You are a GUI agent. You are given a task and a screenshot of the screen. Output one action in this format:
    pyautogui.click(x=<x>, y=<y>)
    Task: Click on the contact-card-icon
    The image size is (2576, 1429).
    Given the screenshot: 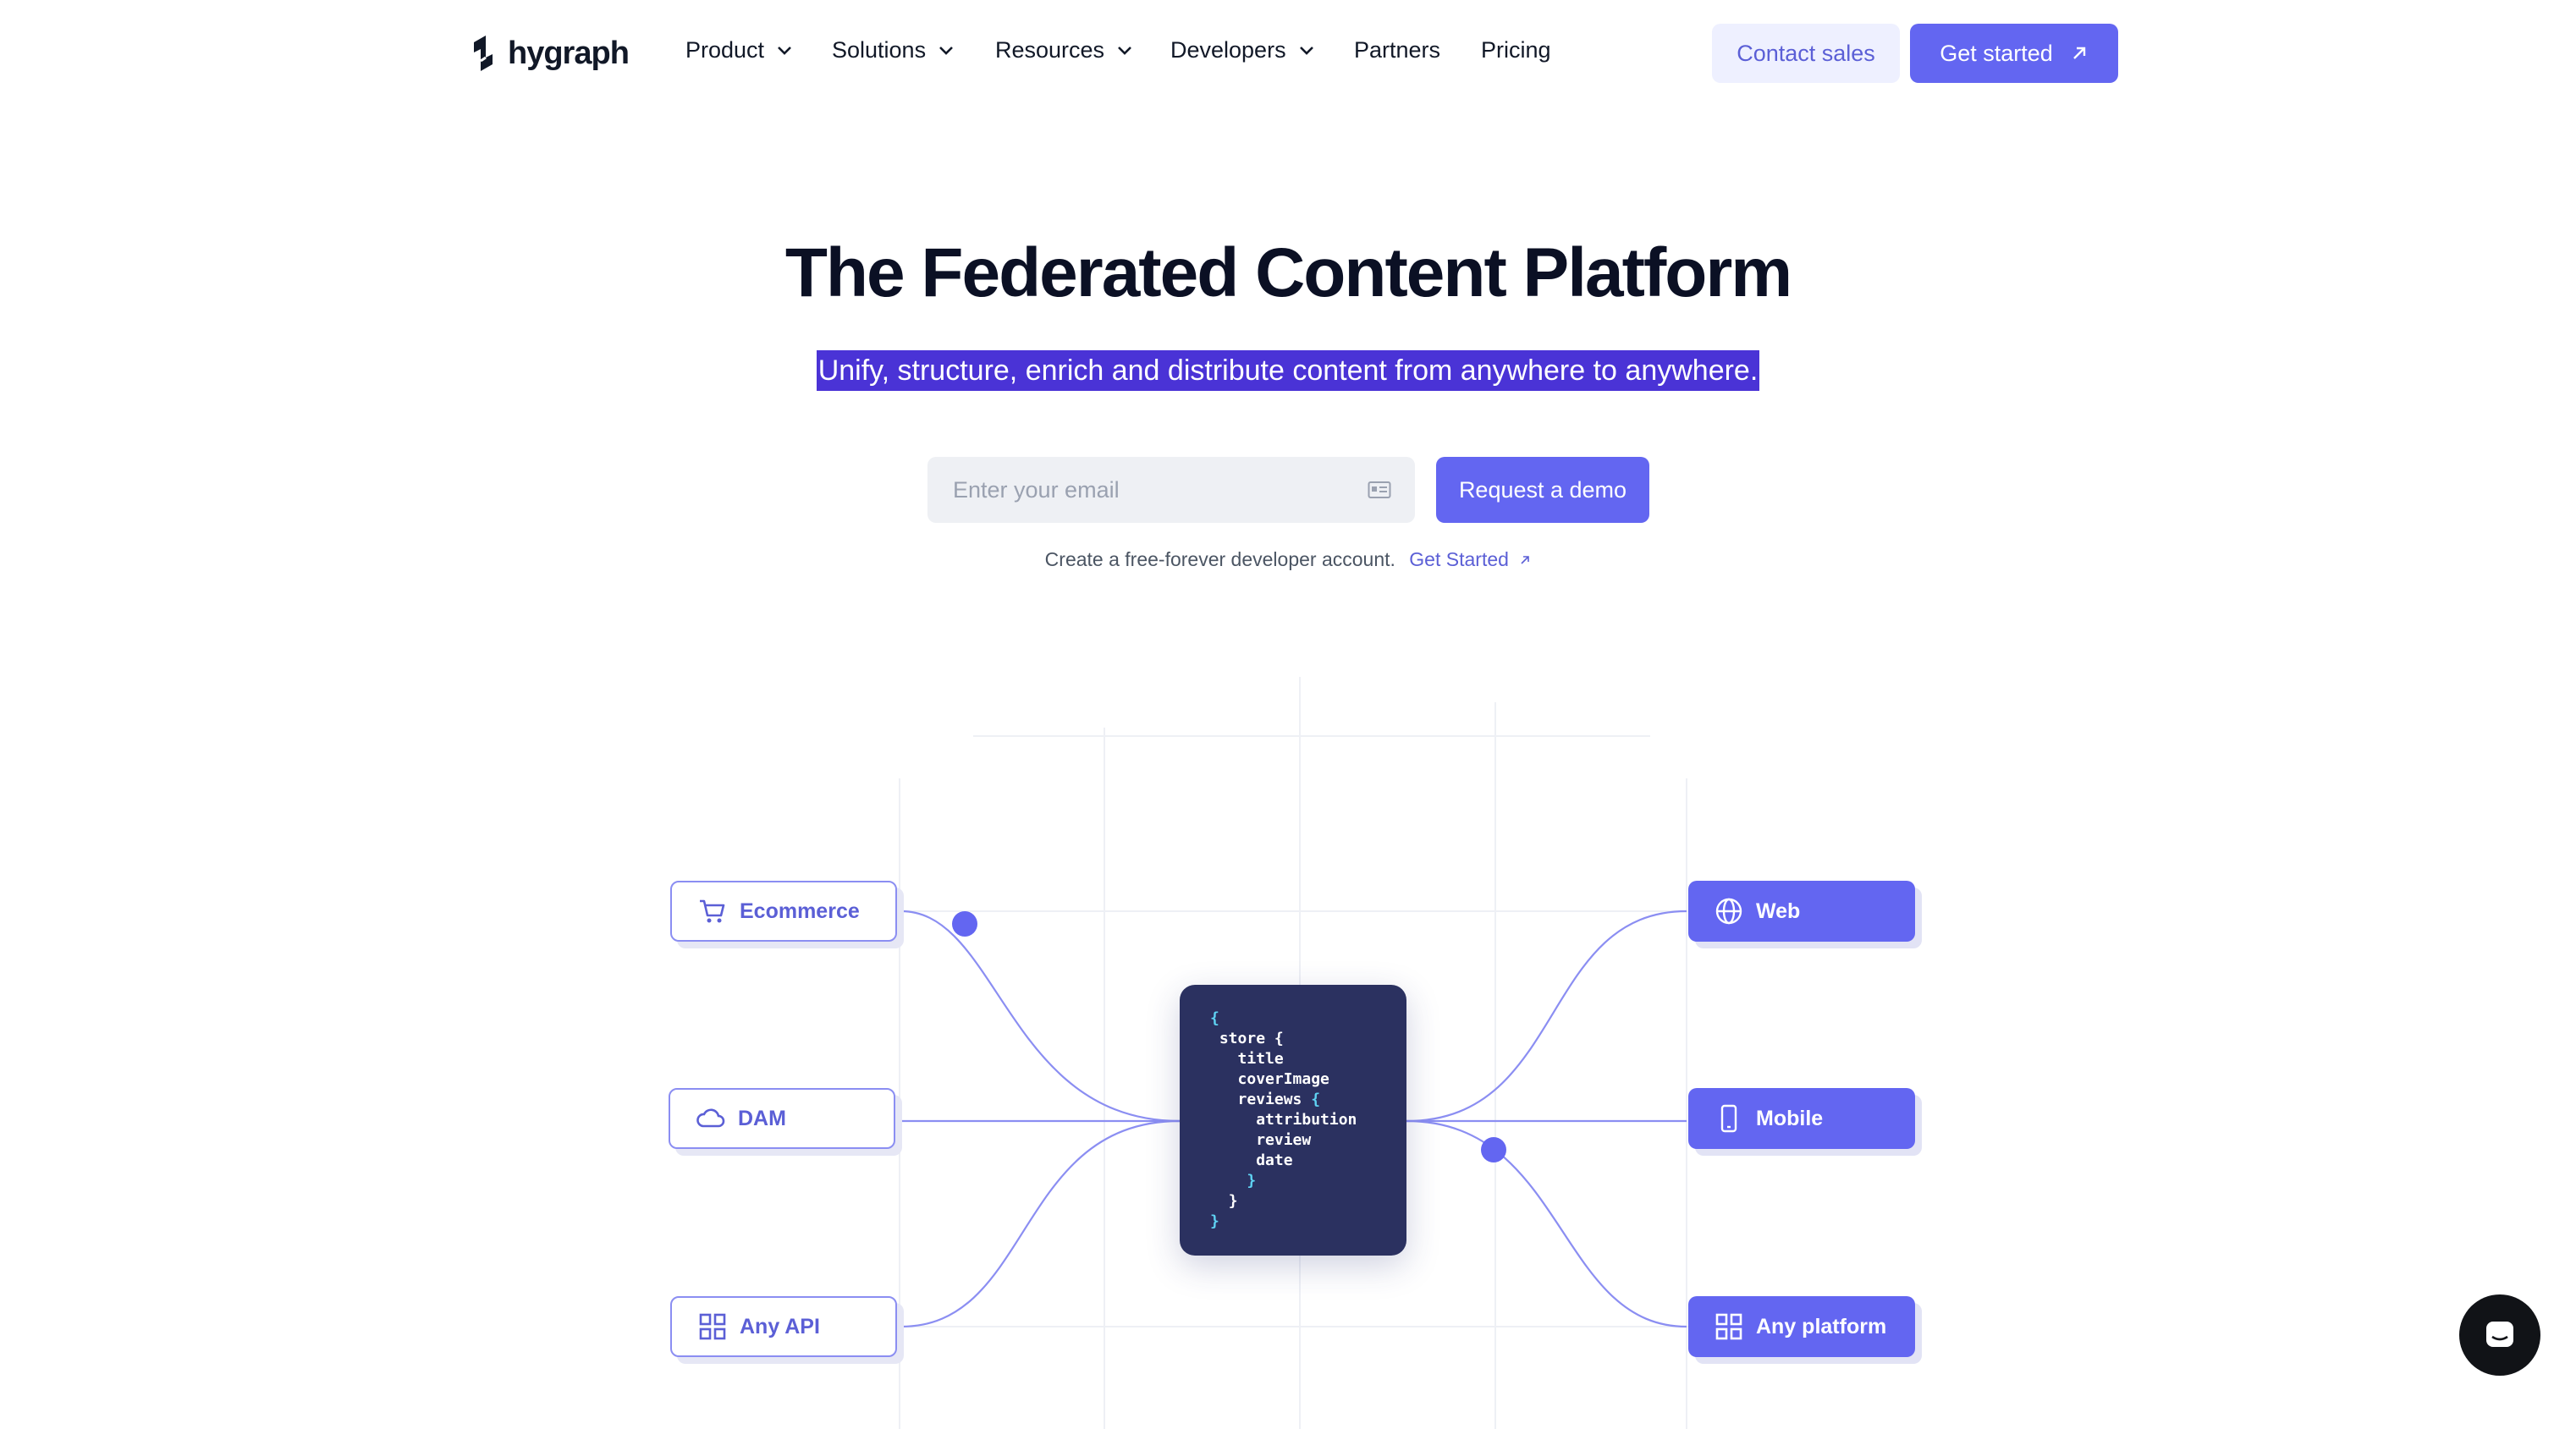 What is the action you would take?
    pyautogui.click(x=1379, y=490)
    